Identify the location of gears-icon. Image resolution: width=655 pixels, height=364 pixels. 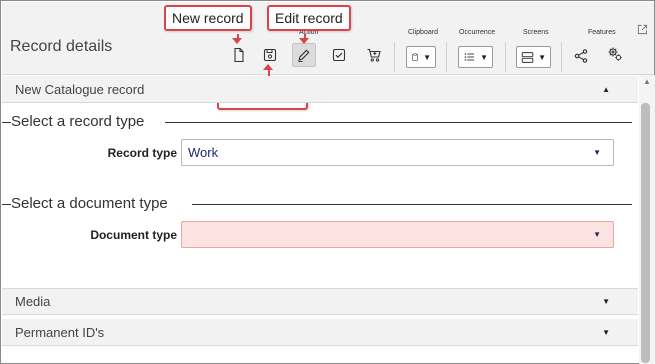
(615, 54).